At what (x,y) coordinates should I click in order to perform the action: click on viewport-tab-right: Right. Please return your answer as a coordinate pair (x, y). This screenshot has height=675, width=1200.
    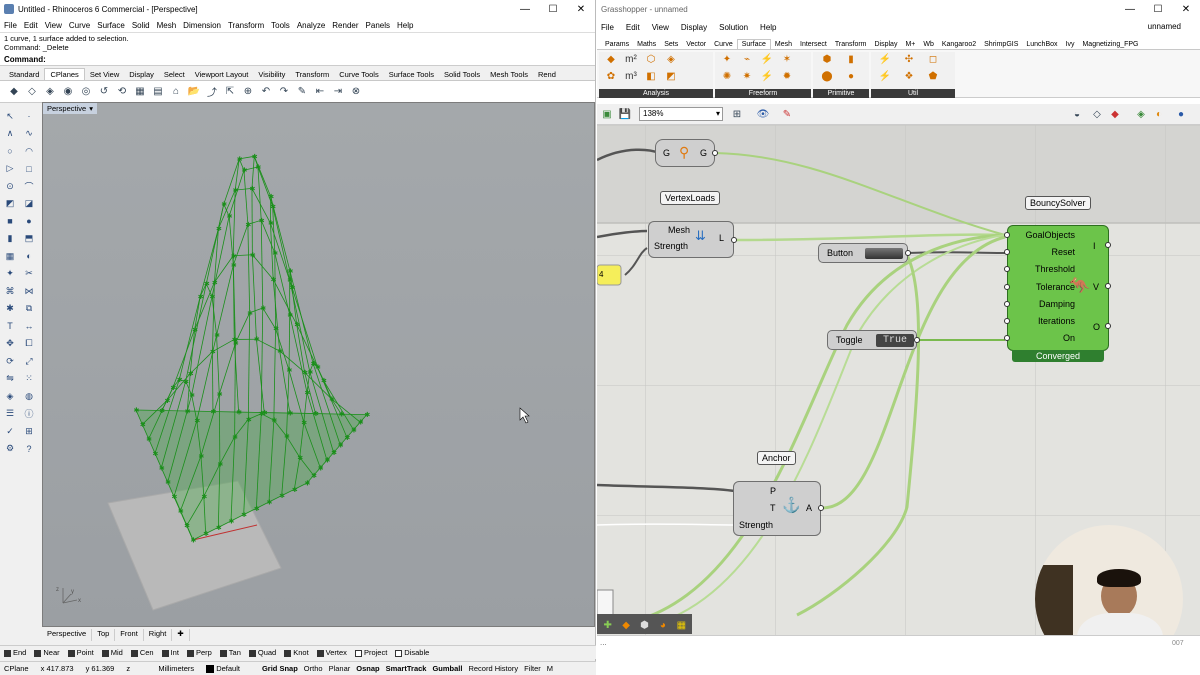
    Looking at the image, I should click on (158, 635).